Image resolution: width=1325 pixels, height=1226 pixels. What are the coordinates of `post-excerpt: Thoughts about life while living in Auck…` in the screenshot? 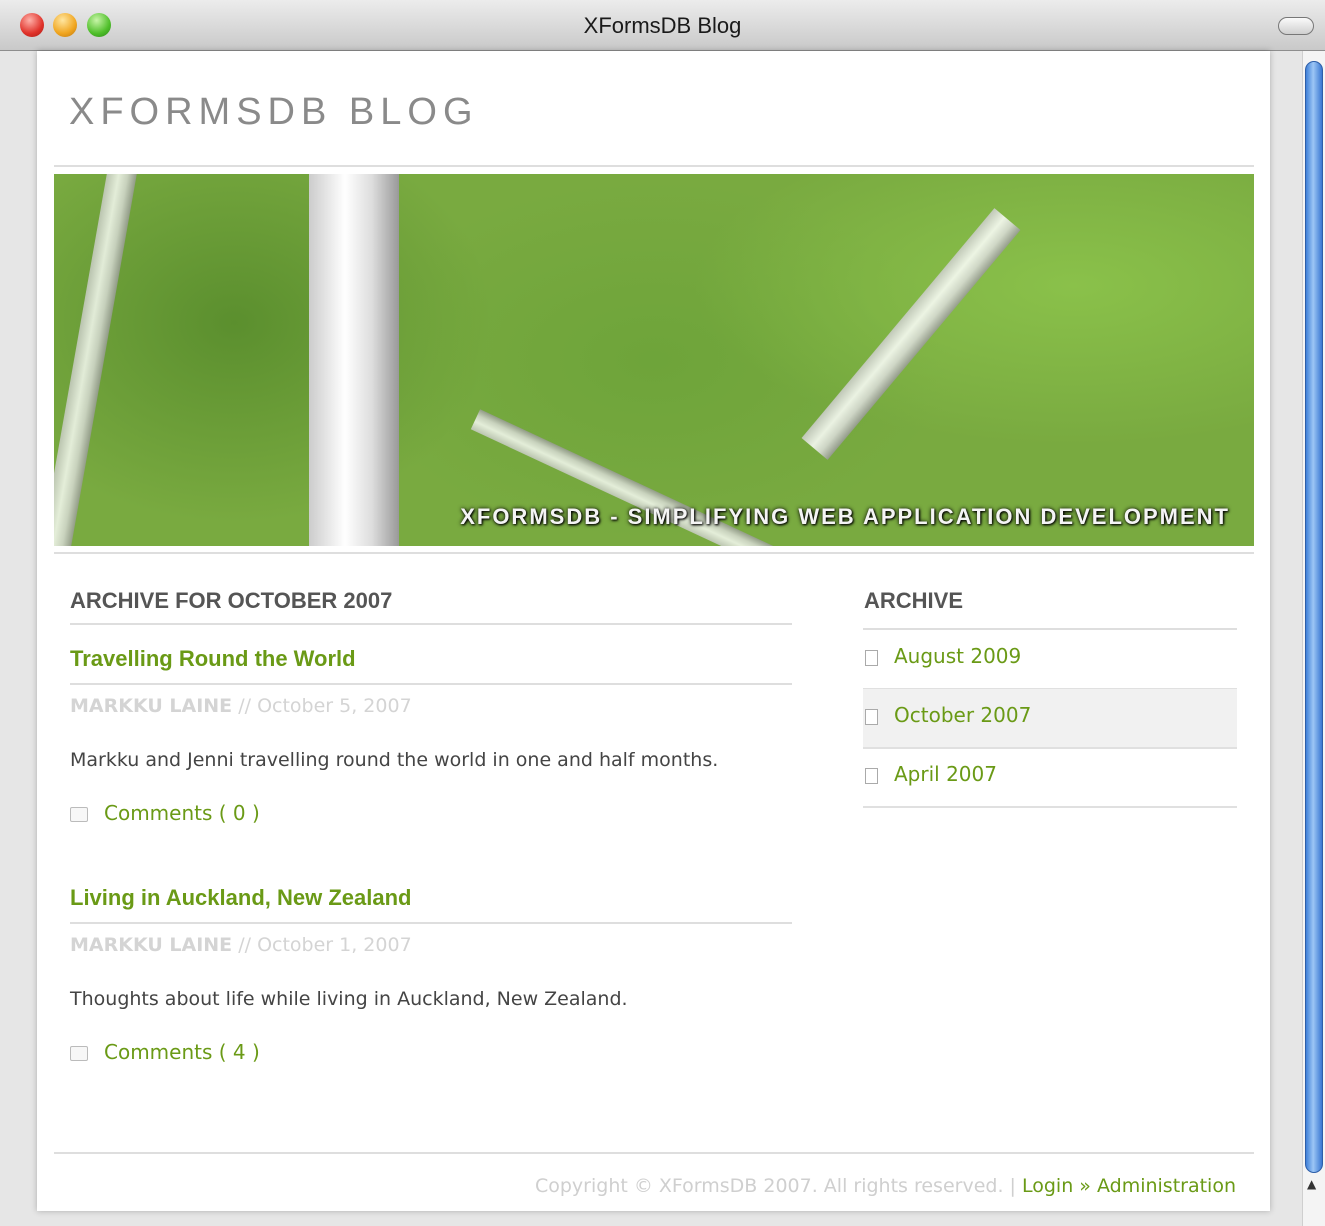 It's located at (349, 999).